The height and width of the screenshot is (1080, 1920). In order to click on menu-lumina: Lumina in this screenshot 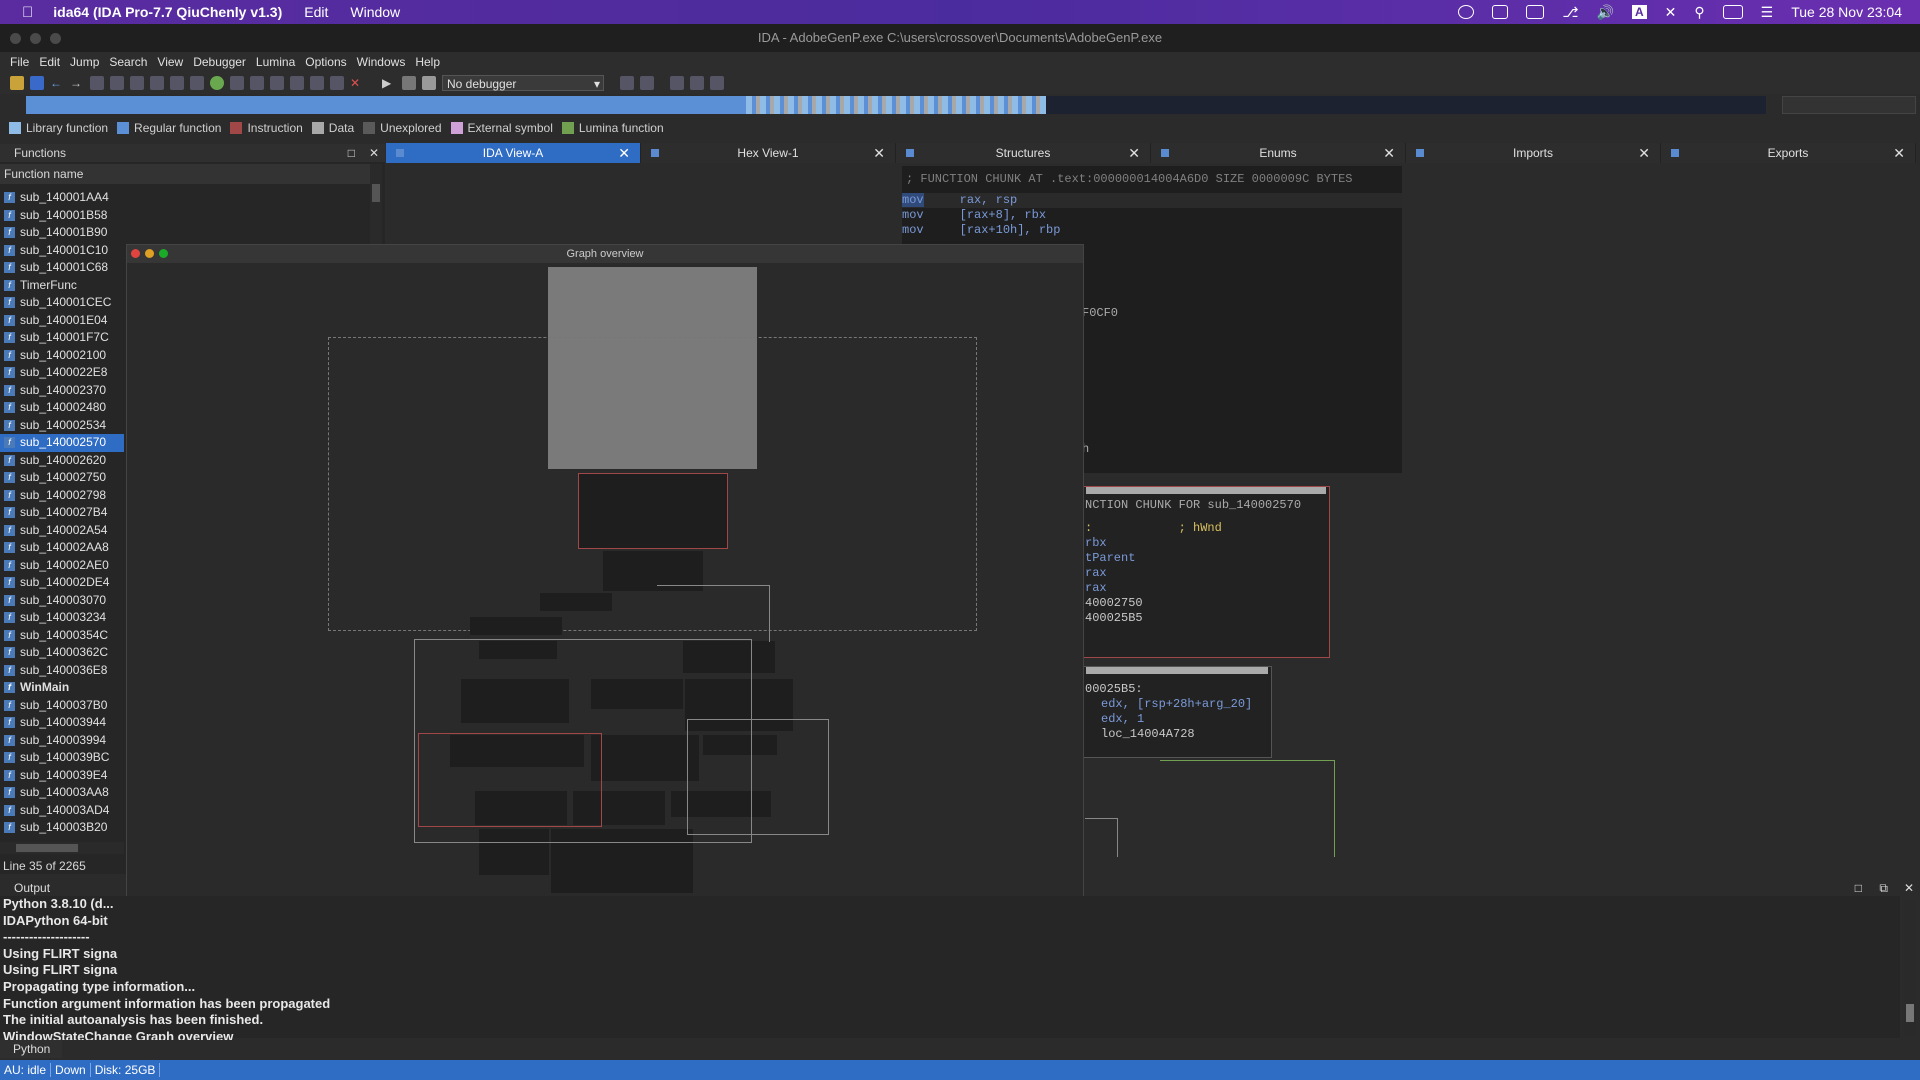, I will do `click(275, 62)`.